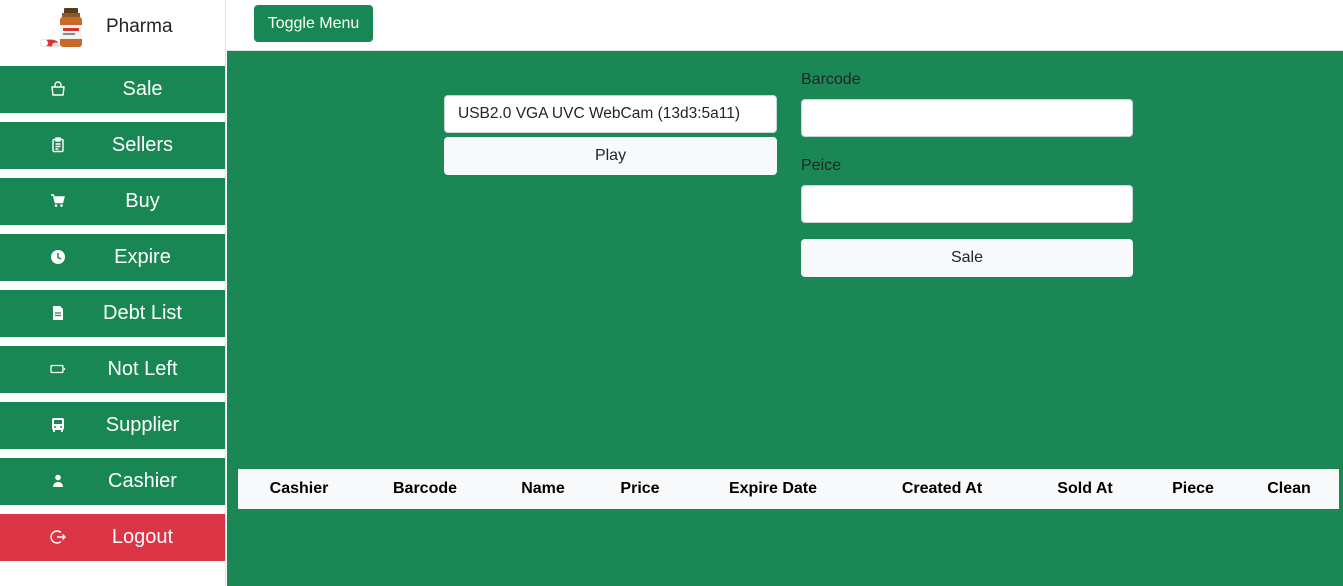  Describe the element at coordinates (784, 25) in the screenshot. I see `top-bar: Toggle Menu` at that location.